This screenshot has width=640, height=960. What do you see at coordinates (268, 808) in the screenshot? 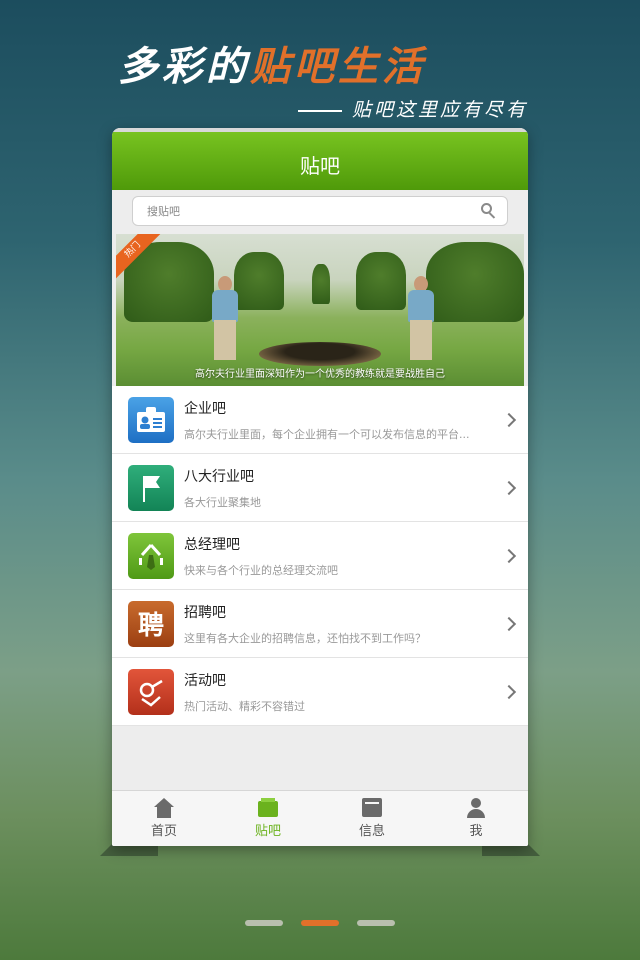
I see `forum-icon` at bounding box center [268, 808].